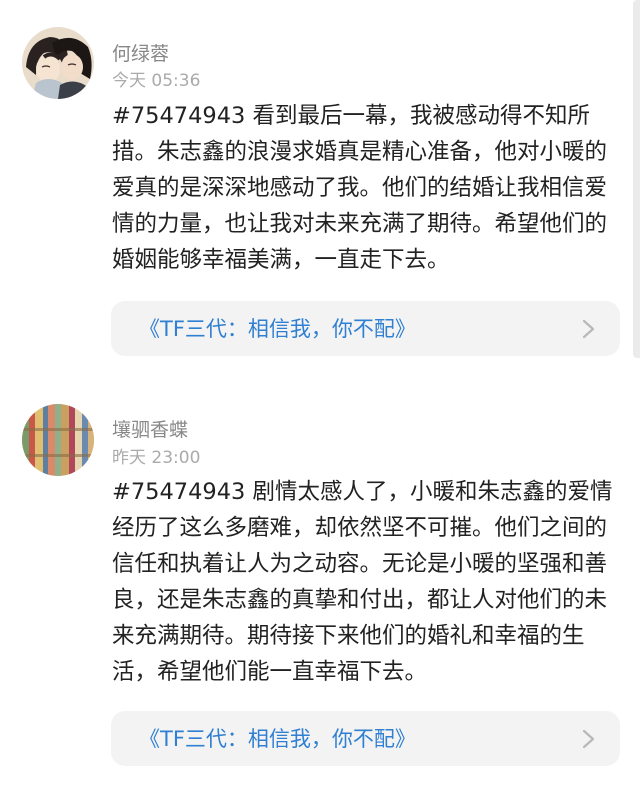 Image resolution: width=640 pixels, height=792 pixels. I want to click on username: 壤驷香蝶, so click(150, 428).